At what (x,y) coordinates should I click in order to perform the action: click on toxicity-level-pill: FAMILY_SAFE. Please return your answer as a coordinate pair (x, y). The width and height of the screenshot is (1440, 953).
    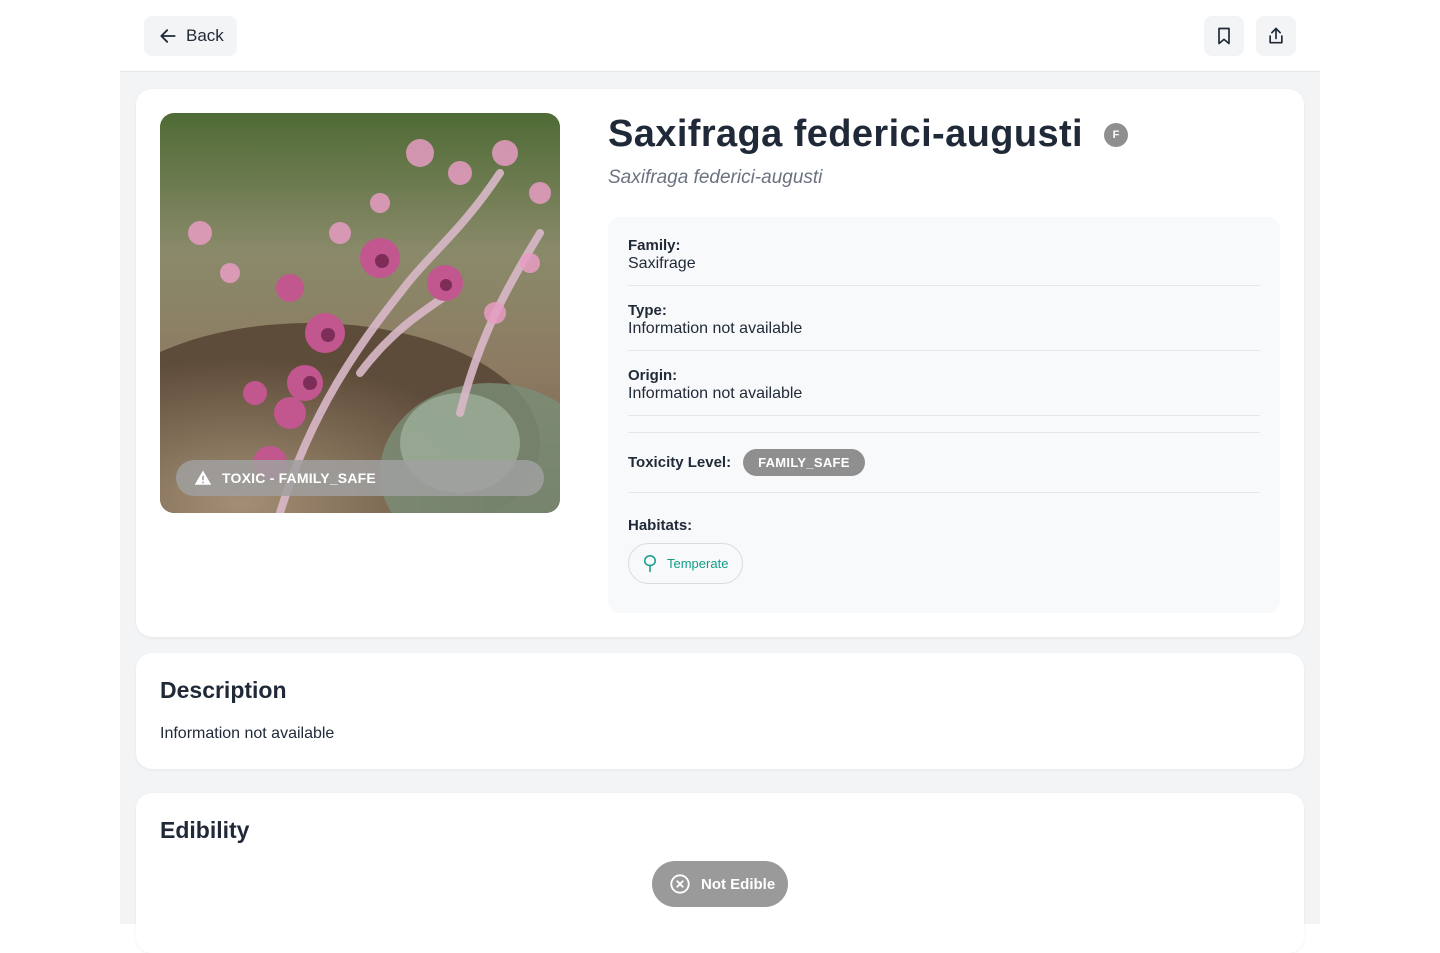
    Looking at the image, I should click on (804, 462).